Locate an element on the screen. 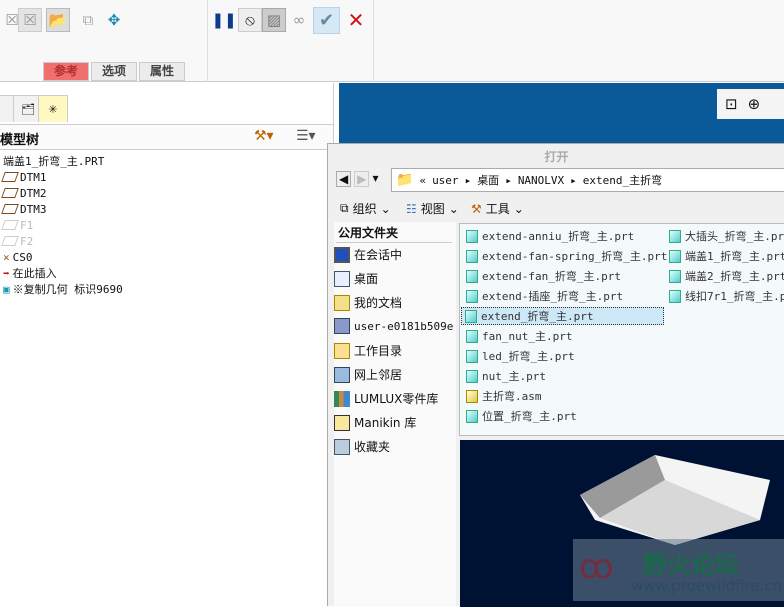 The image size is (784, 607). sidebar-item-favorites: 收藏夹 is located at coordinates (362, 446).